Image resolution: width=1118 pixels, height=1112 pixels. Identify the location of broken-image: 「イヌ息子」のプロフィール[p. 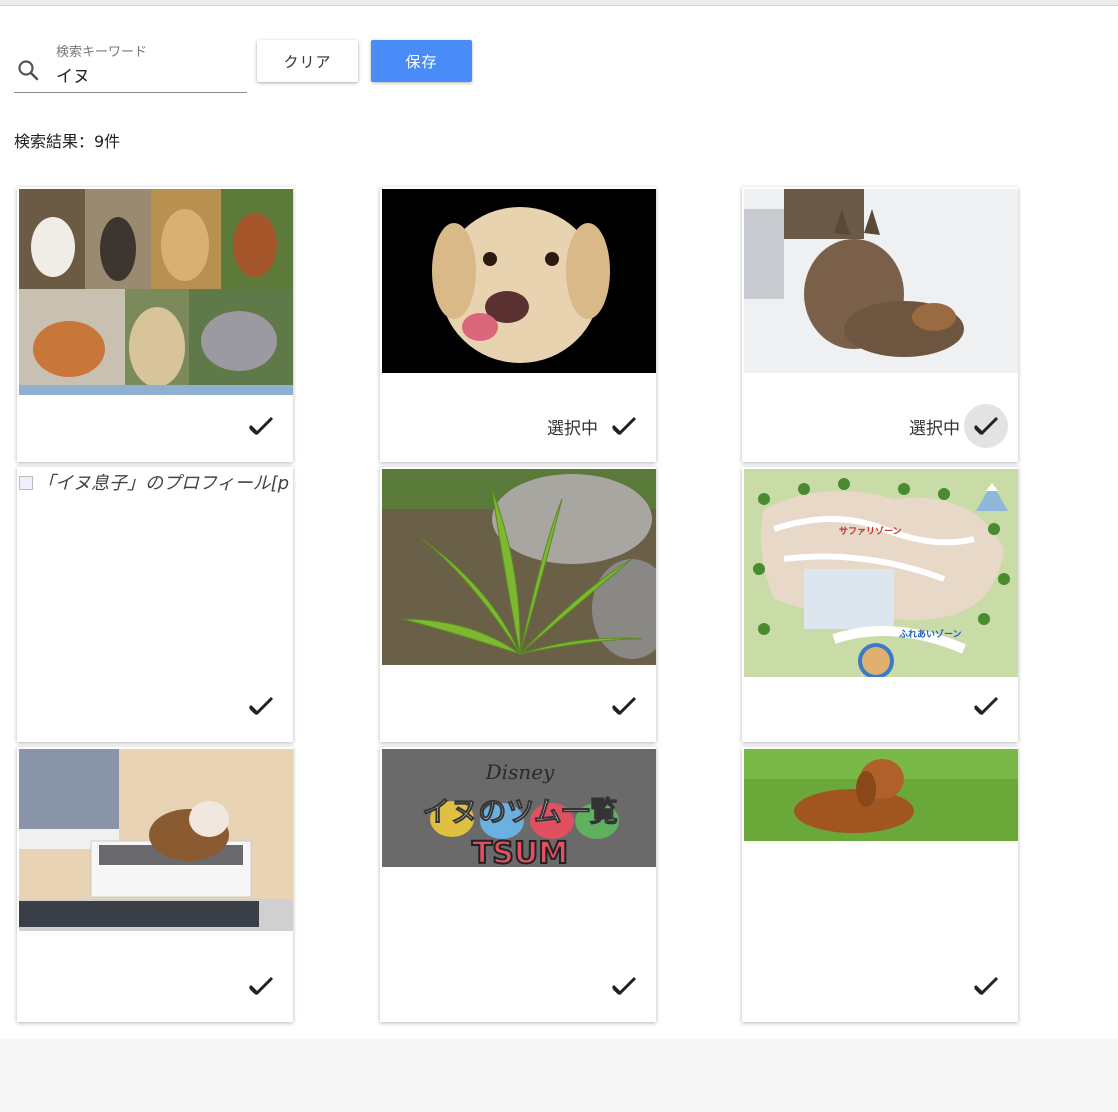
(154, 482).